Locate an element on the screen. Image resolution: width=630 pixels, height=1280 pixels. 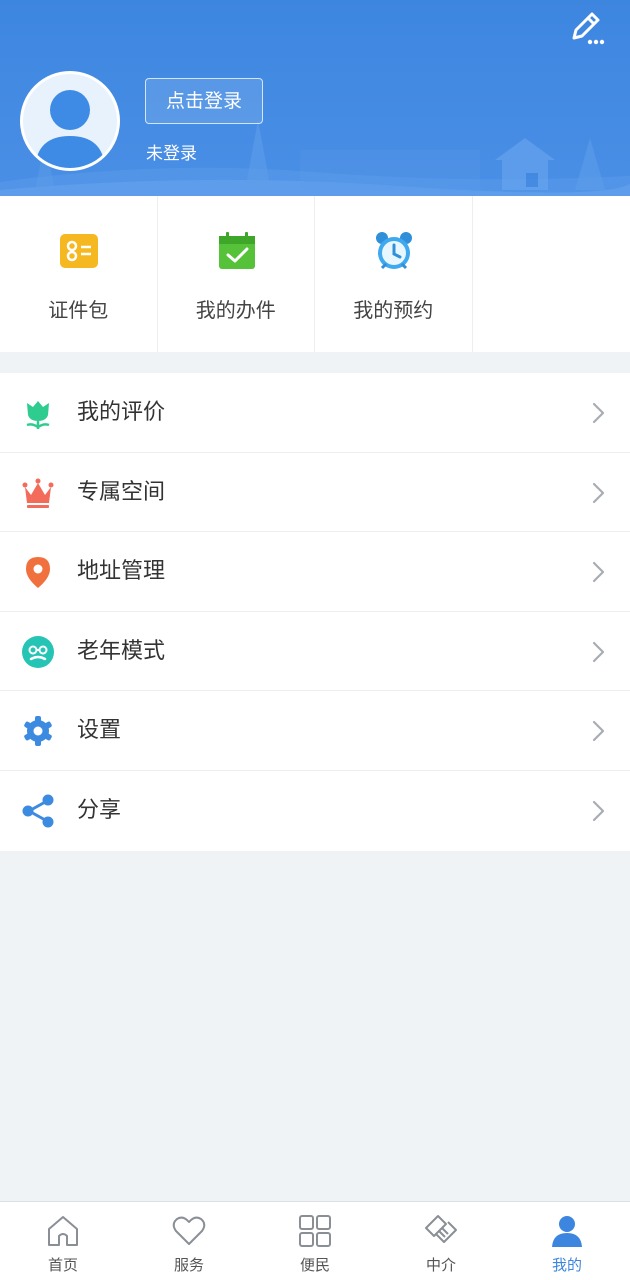
tab-convenience: 便民 is located at coordinates (315, 1241).